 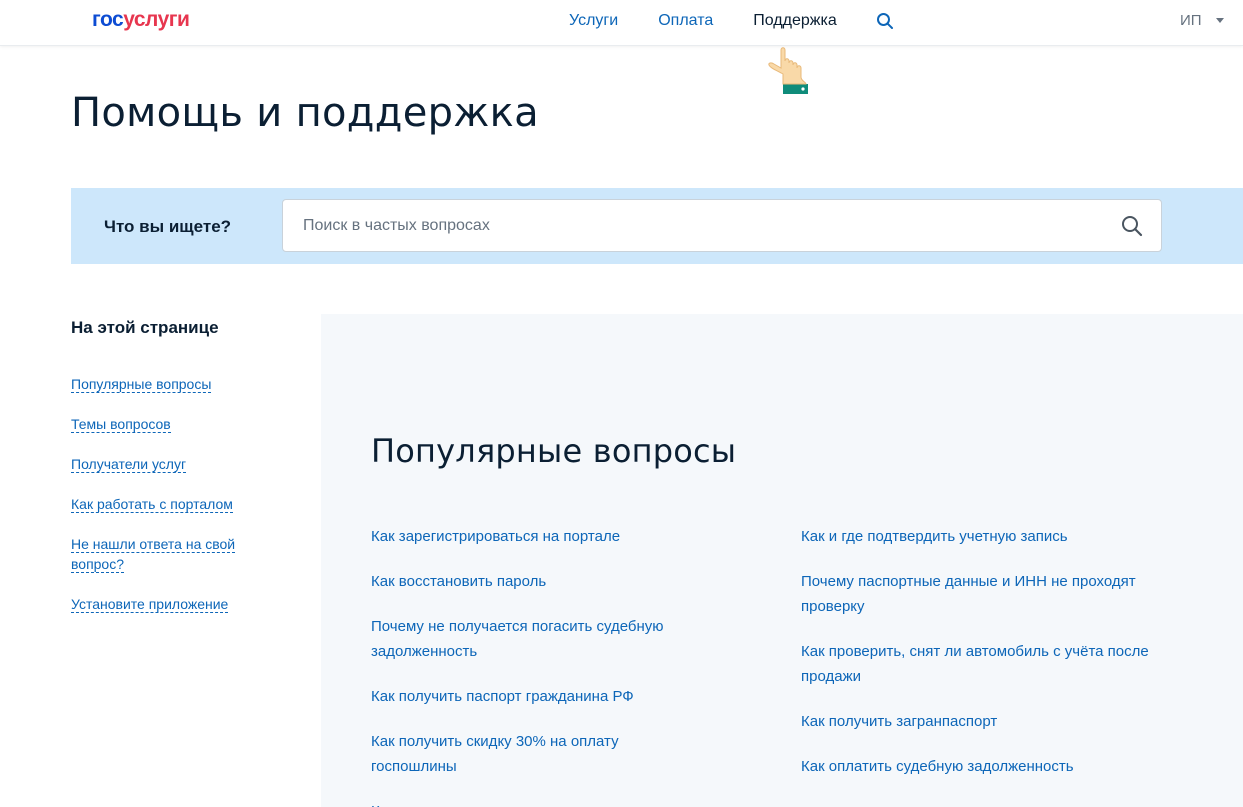 I want to click on logo-part-gos: гос, so click(x=108, y=19).